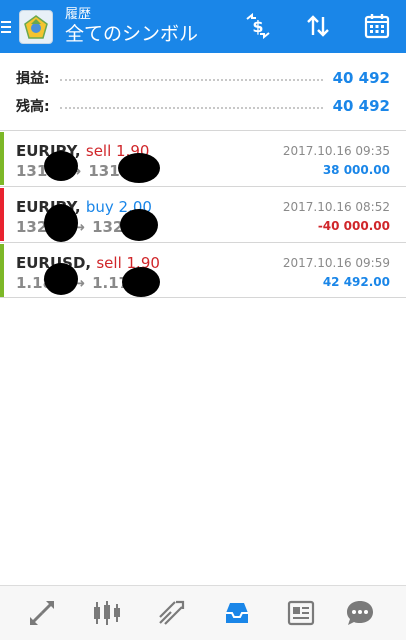  I want to click on trade-time: 2017.10.16 08:52, so click(336, 207).